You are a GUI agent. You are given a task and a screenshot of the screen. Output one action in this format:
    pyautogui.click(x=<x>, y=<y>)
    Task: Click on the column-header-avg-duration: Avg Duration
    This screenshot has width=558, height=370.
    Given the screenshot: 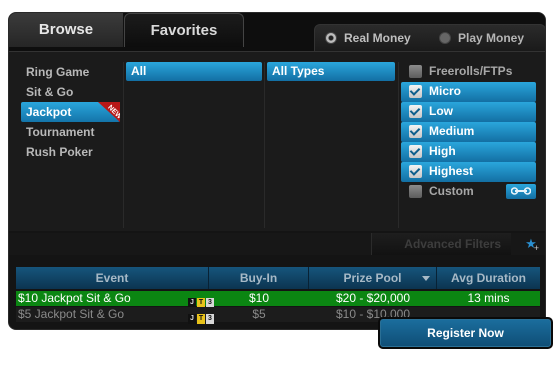 What is the action you would take?
    pyautogui.click(x=488, y=278)
    